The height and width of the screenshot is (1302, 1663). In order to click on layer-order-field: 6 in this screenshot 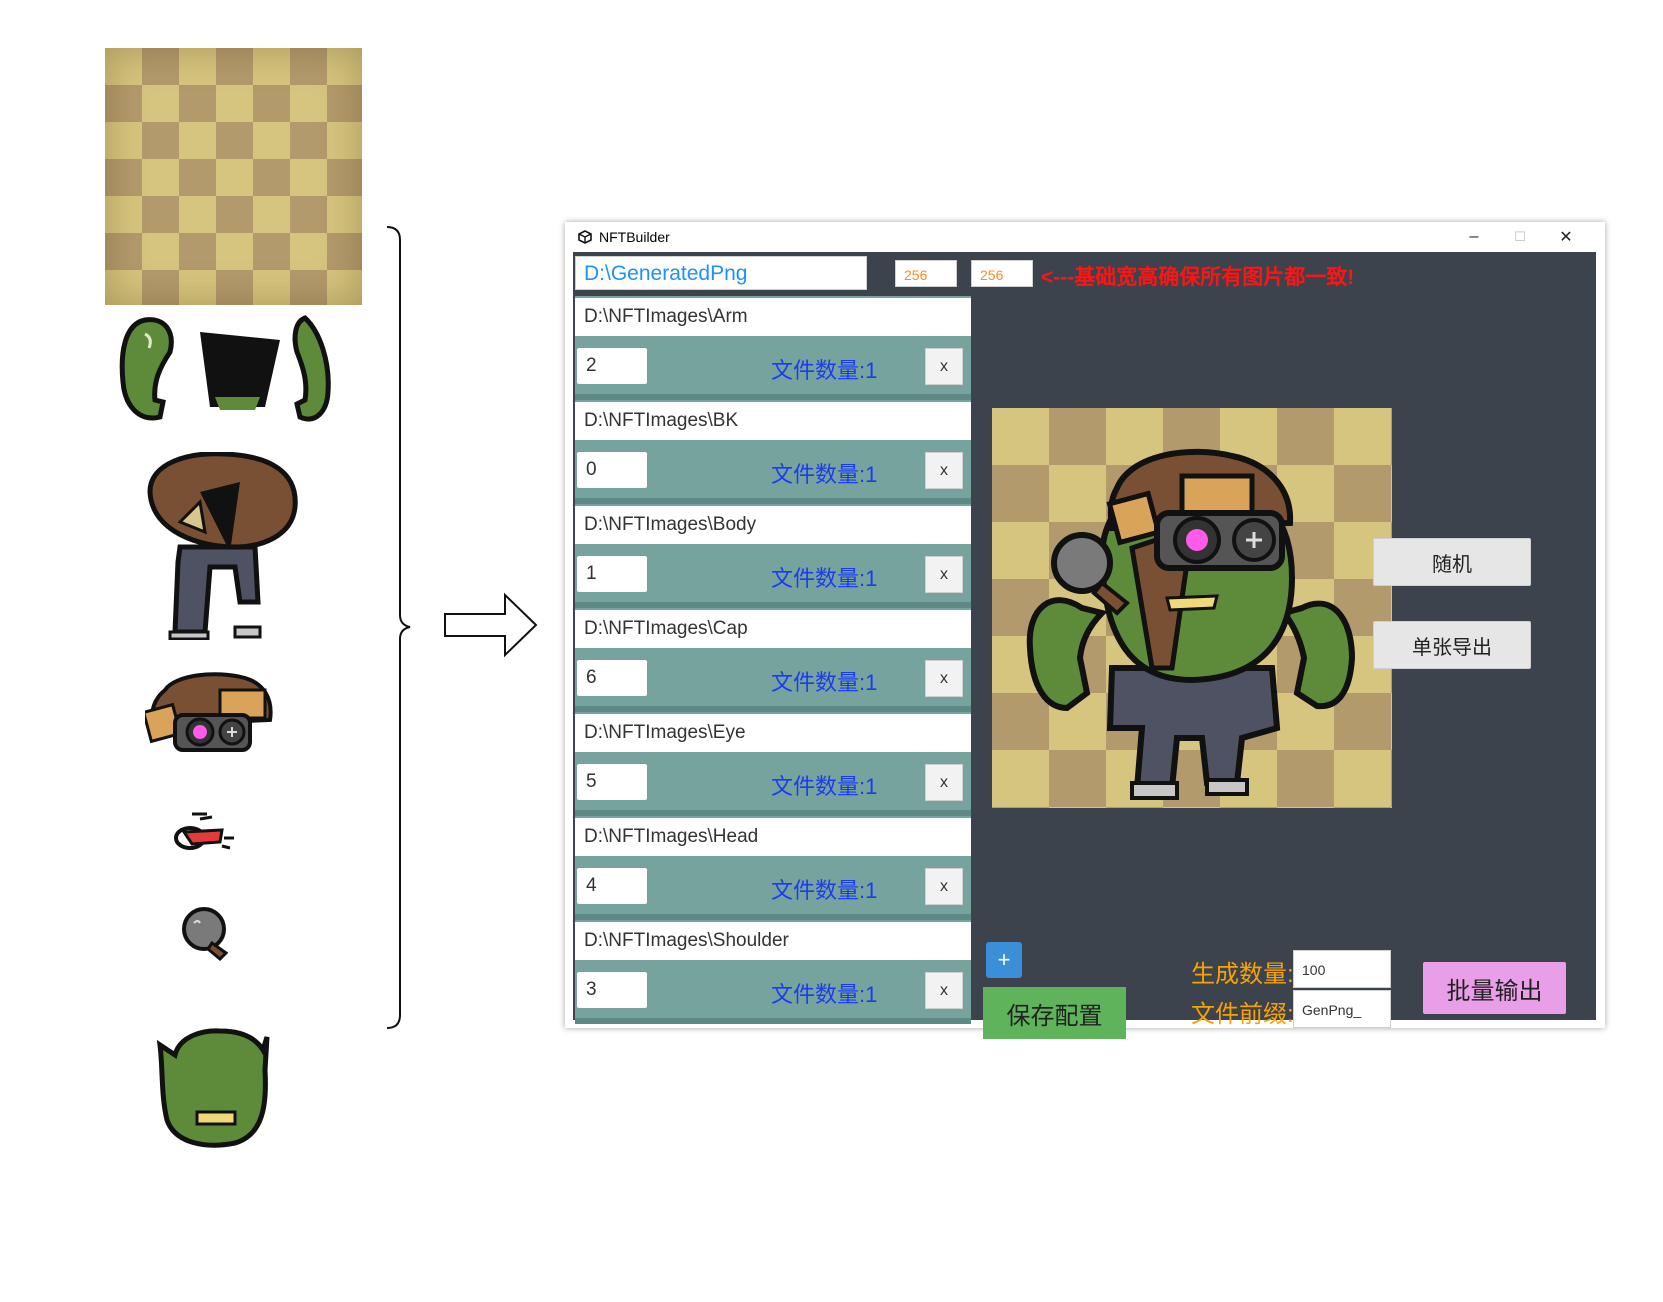, I will do `click(612, 678)`.